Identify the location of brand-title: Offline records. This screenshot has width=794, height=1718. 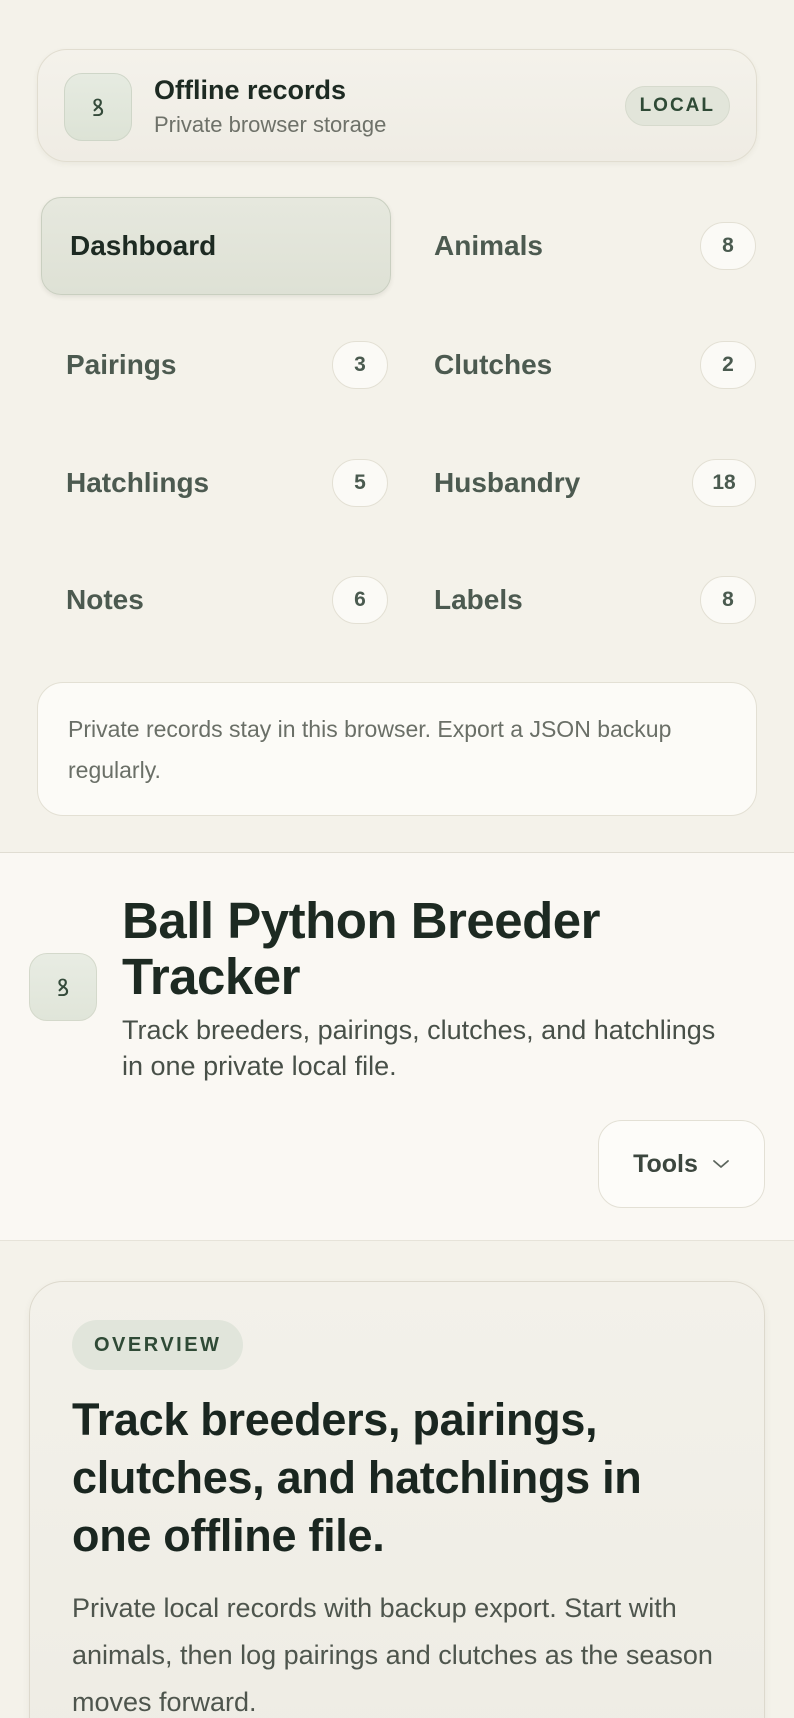
(250, 90).